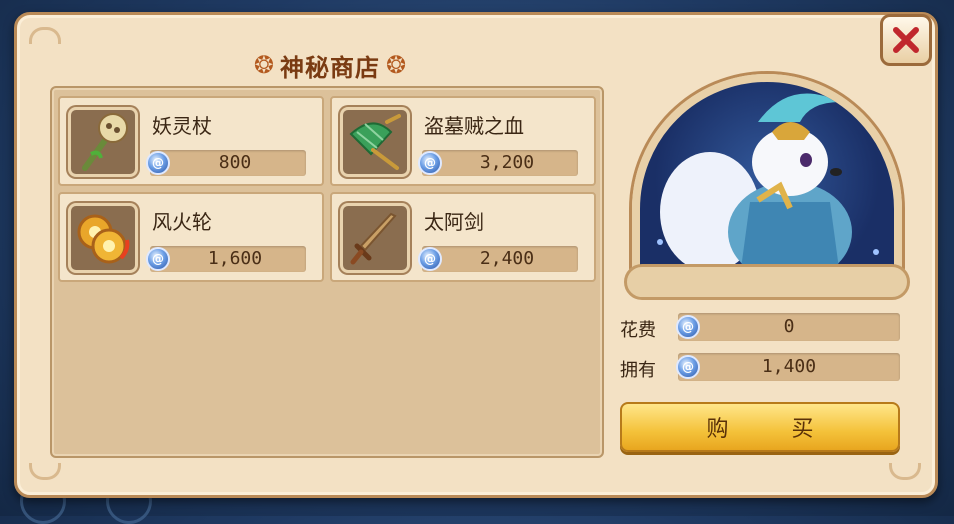  What do you see at coordinates (474, 126) in the screenshot?
I see `item-name: 盗墓贼之血` at bounding box center [474, 126].